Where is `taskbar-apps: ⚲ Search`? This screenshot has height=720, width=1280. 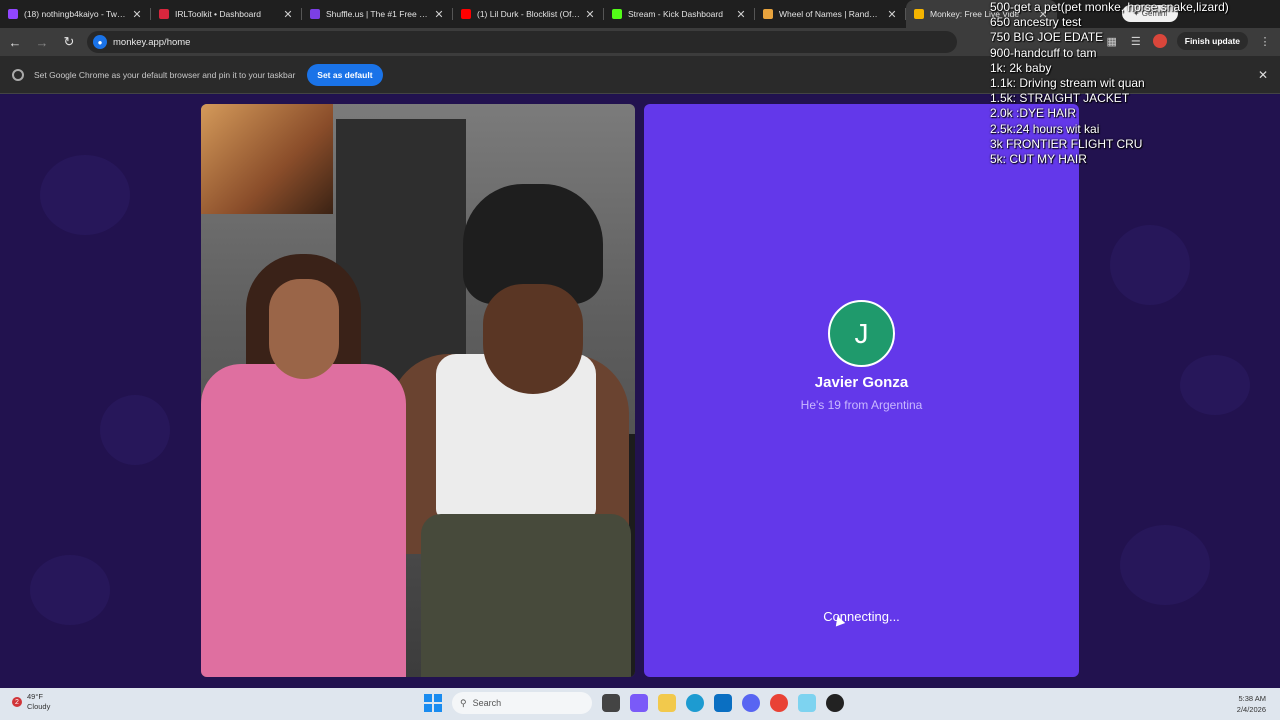 taskbar-apps: ⚲ Search is located at coordinates (634, 703).